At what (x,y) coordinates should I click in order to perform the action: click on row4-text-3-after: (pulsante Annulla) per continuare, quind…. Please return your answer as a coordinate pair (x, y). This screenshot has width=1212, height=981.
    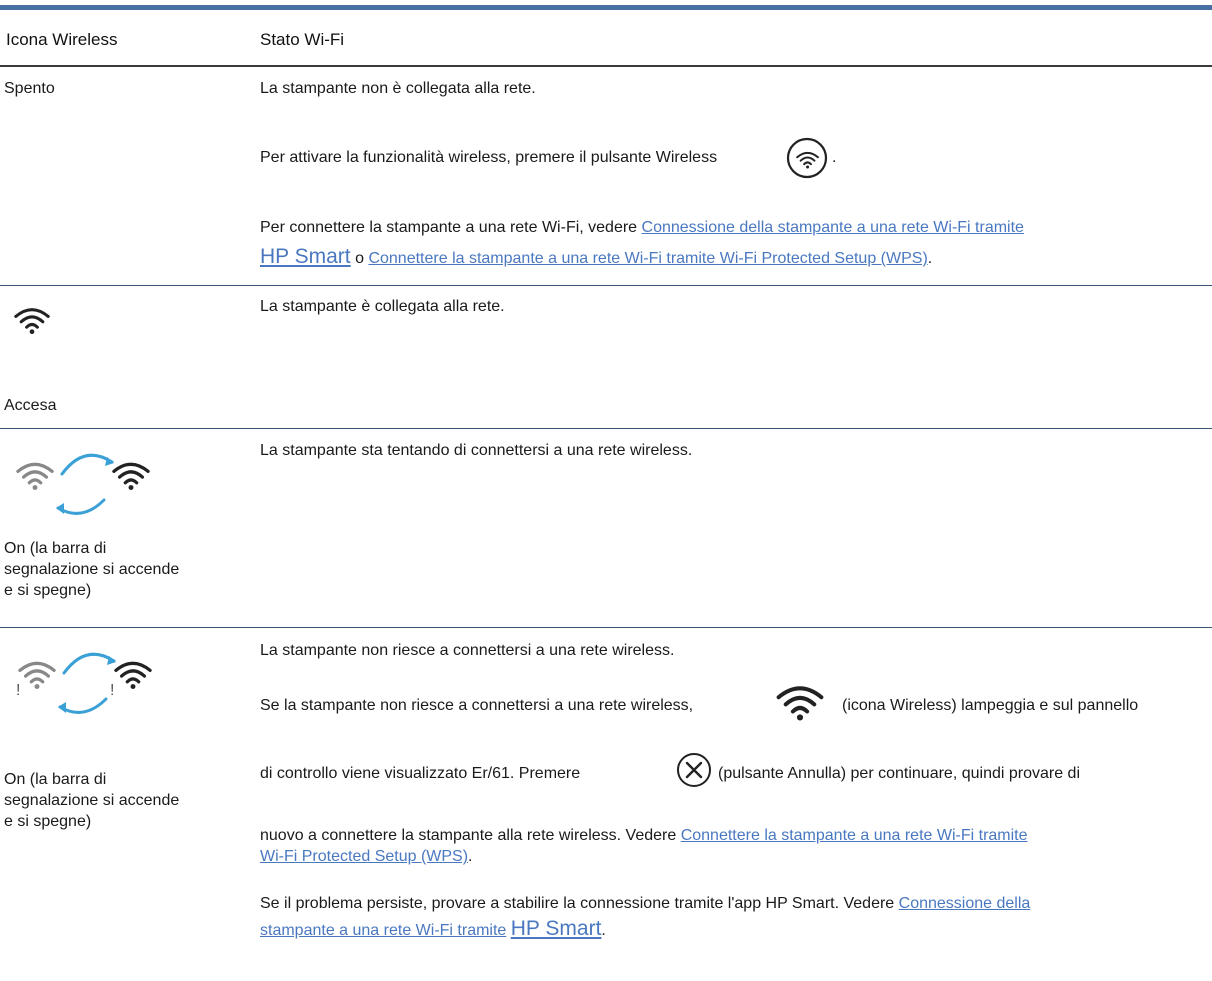
    Looking at the image, I should click on (899, 773).